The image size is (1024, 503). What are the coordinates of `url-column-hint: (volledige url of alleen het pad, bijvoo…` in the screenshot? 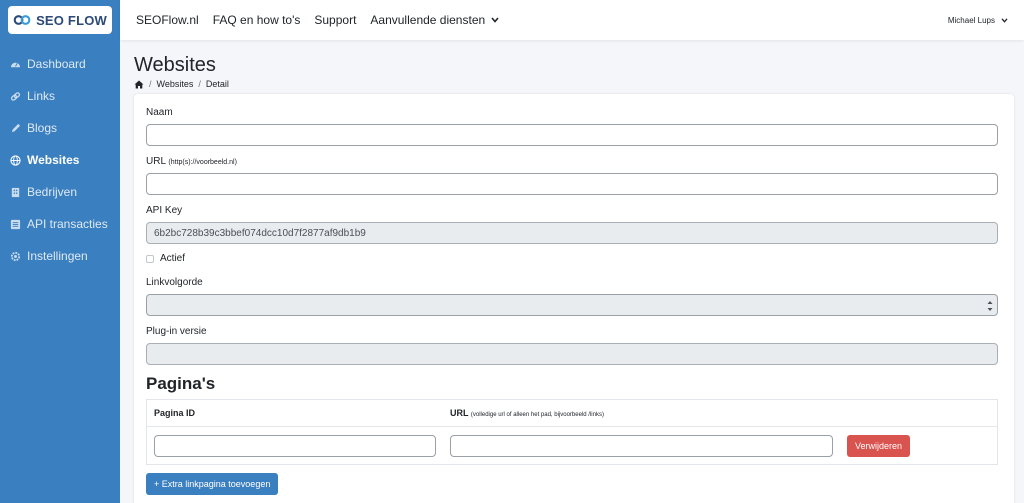 It's located at (537, 415).